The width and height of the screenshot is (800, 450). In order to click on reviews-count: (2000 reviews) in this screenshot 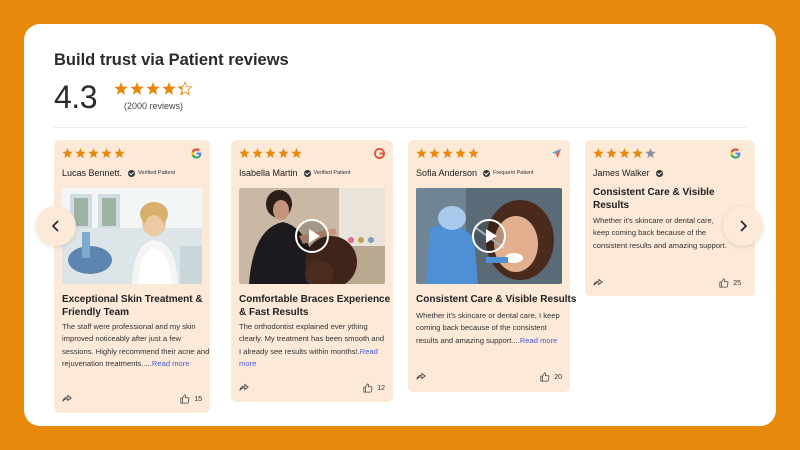, I will do `click(154, 106)`.